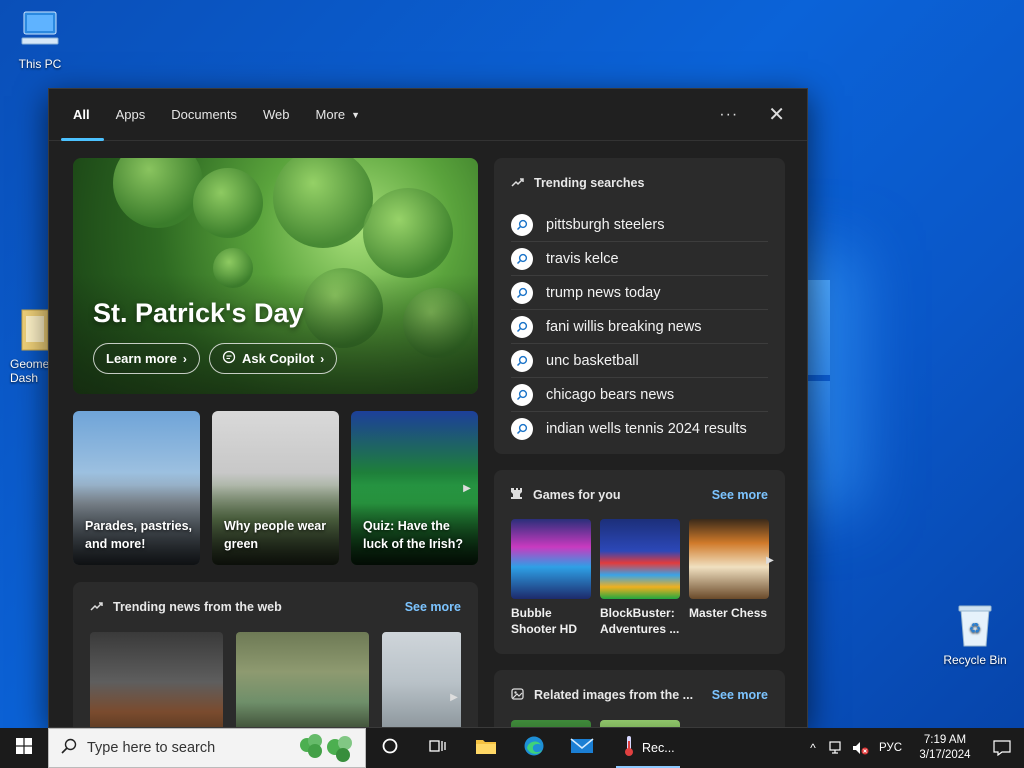  Describe the element at coordinates (197, 607) in the screenshot. I see `section-title: Trending news from the web` at that location.